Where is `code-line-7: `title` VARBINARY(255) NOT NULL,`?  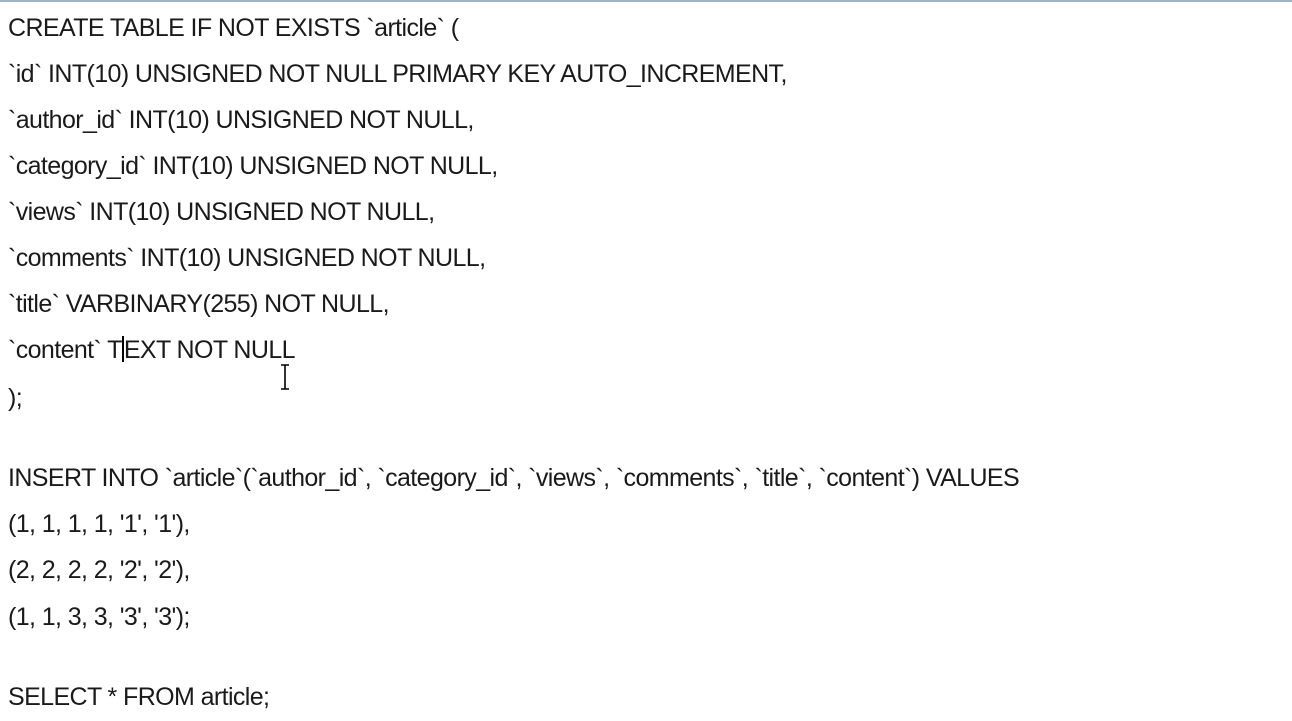
code-line-7: `title` VARBINARY(255) NOT NULL, is located at coordinates (199, 304).